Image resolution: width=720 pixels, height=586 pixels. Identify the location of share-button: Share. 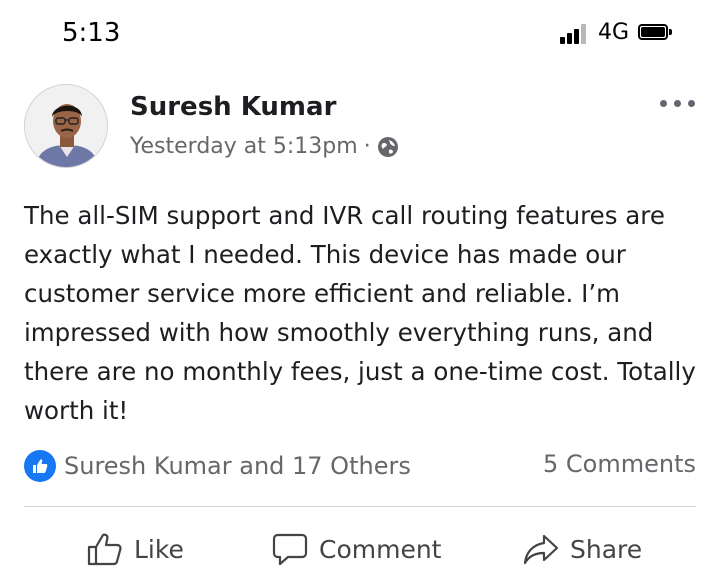
(582, 549).